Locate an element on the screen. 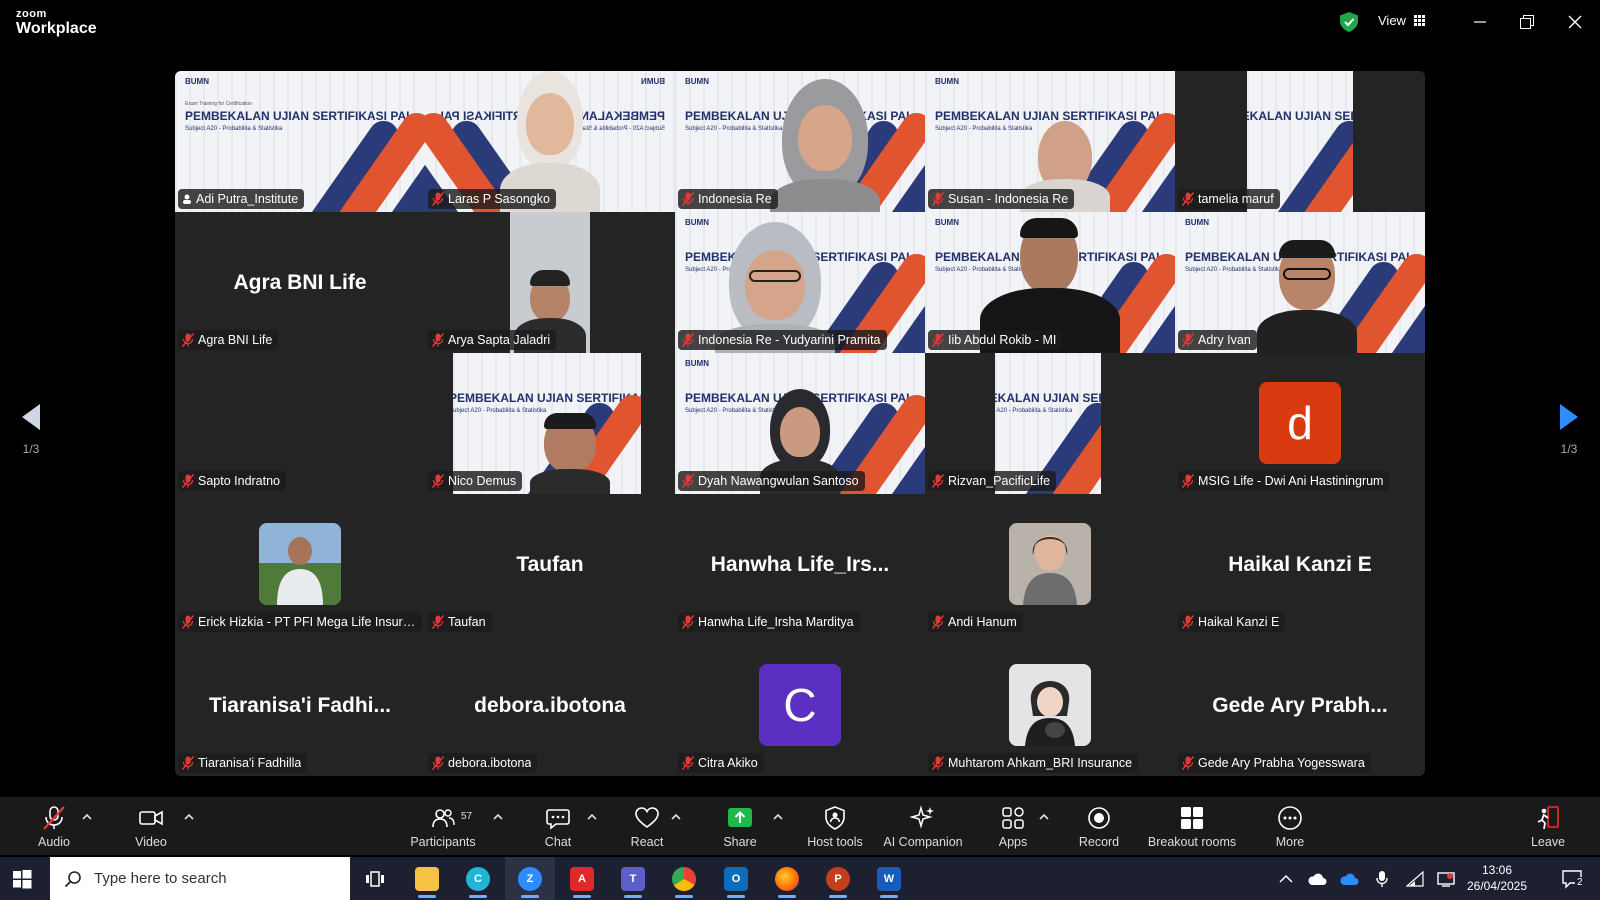 The width and height of the screenshot is (1600, 900). taskbar-file-explorer is located at coordinates (427, 878).